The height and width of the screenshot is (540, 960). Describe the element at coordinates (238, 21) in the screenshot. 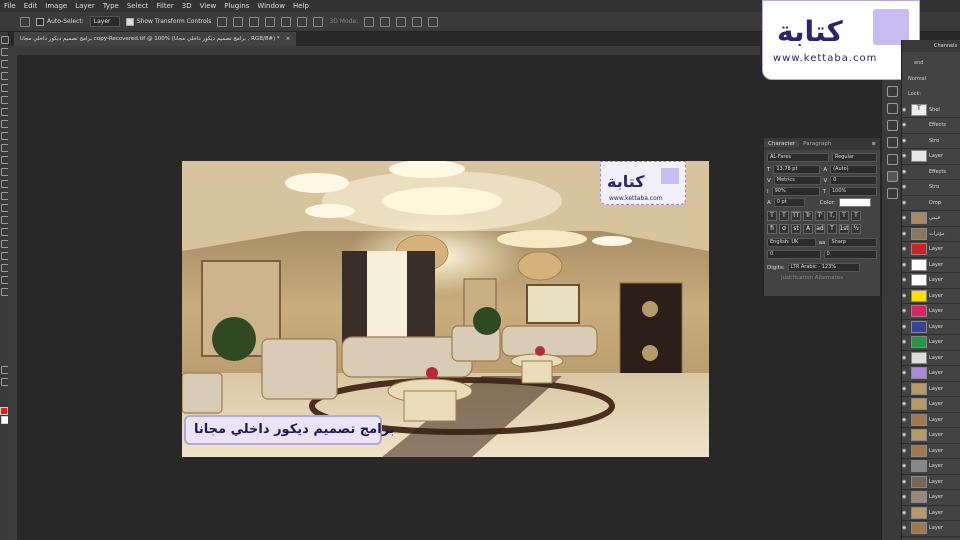

I see `align-center-icon` at that location.